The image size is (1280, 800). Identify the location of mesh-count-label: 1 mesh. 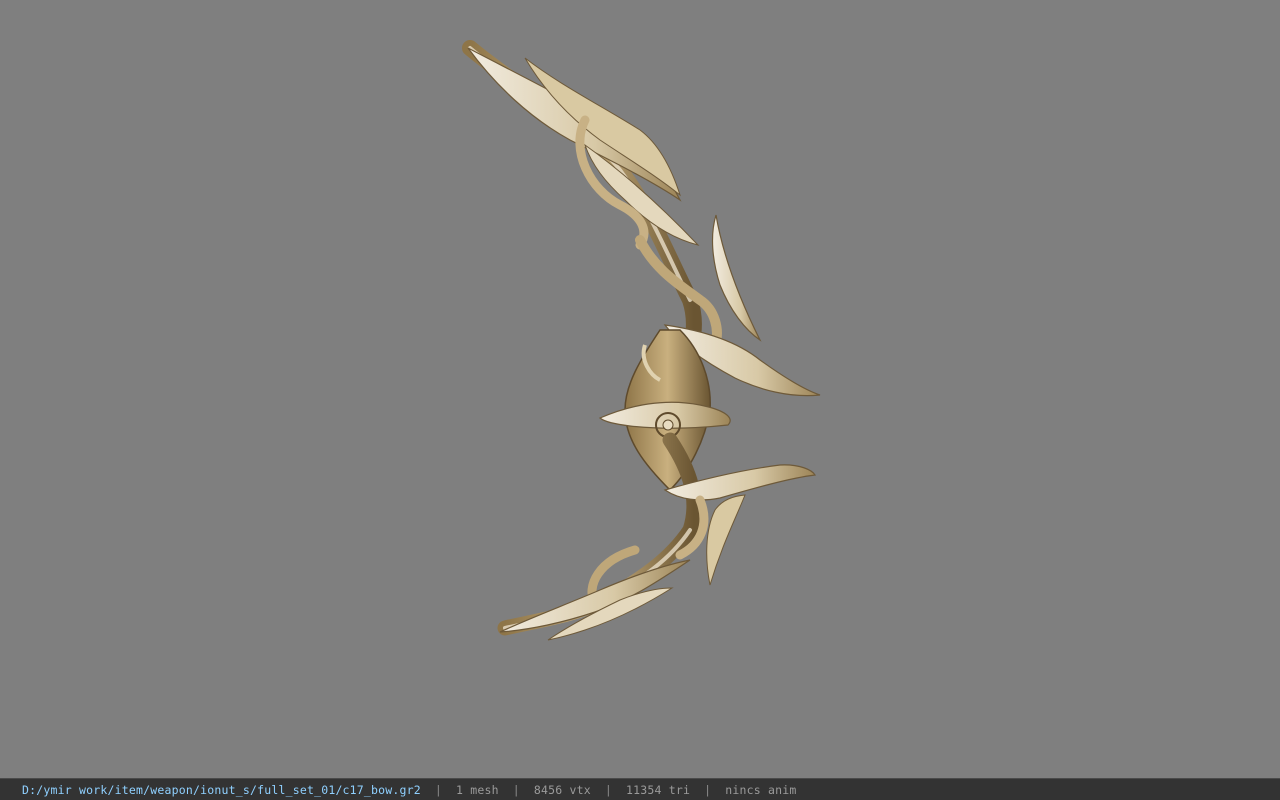
(477, 789).